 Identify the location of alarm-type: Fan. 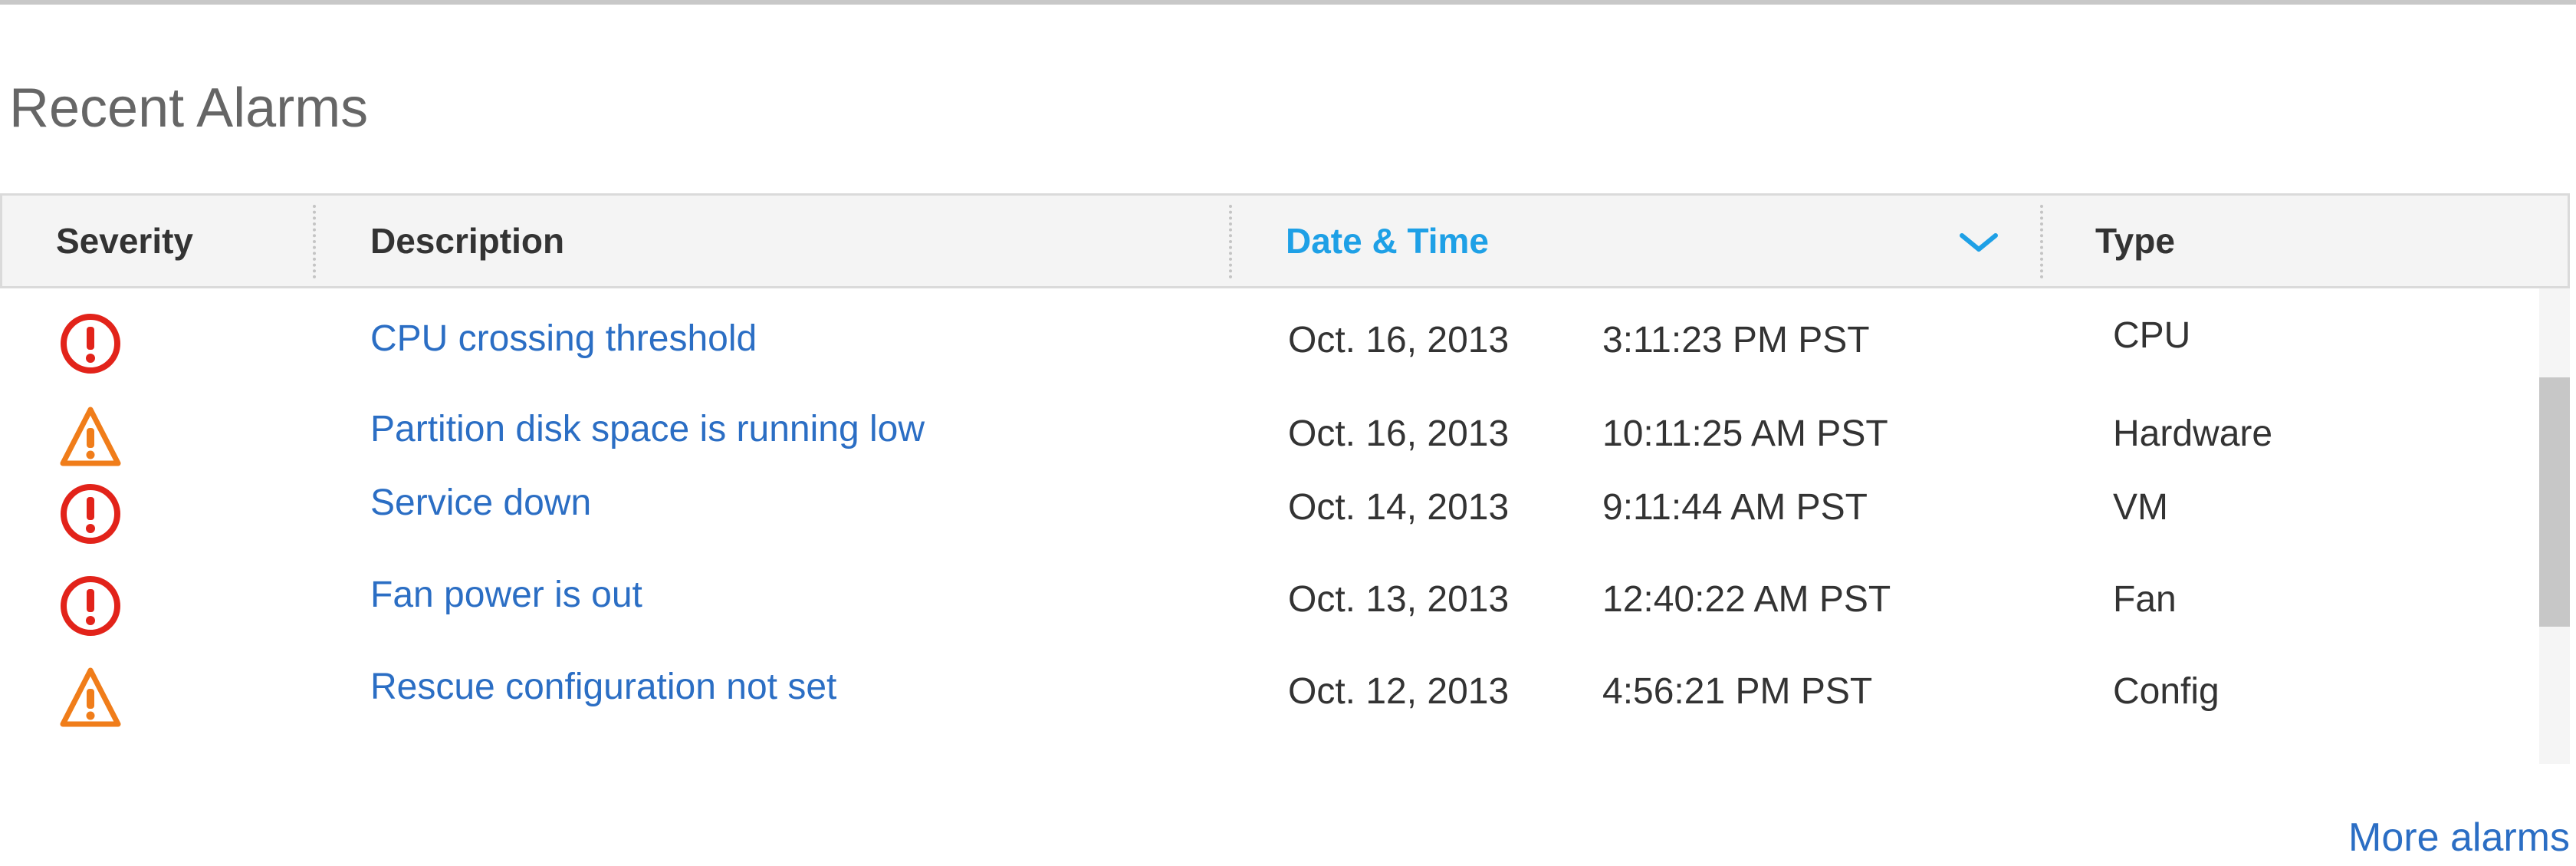
(2145, 599).